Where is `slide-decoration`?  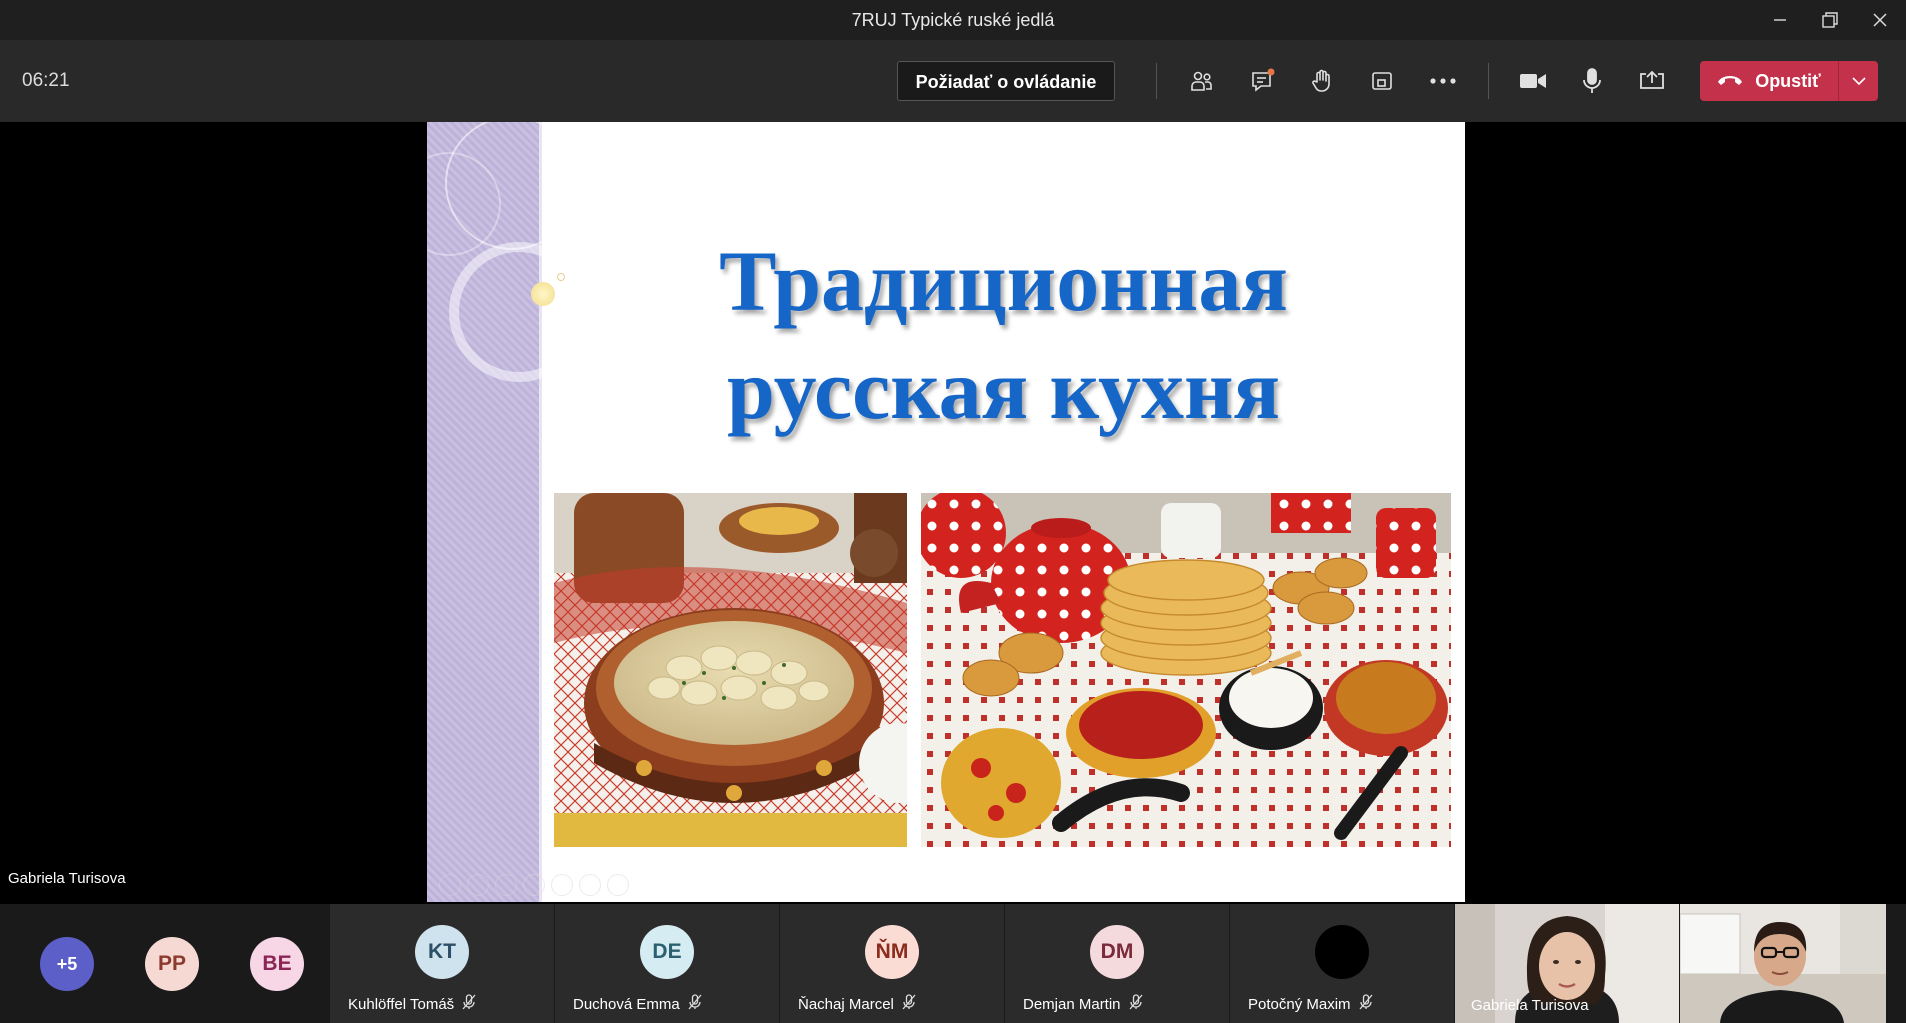 slide-decoration is located at coordinates (508, 512).